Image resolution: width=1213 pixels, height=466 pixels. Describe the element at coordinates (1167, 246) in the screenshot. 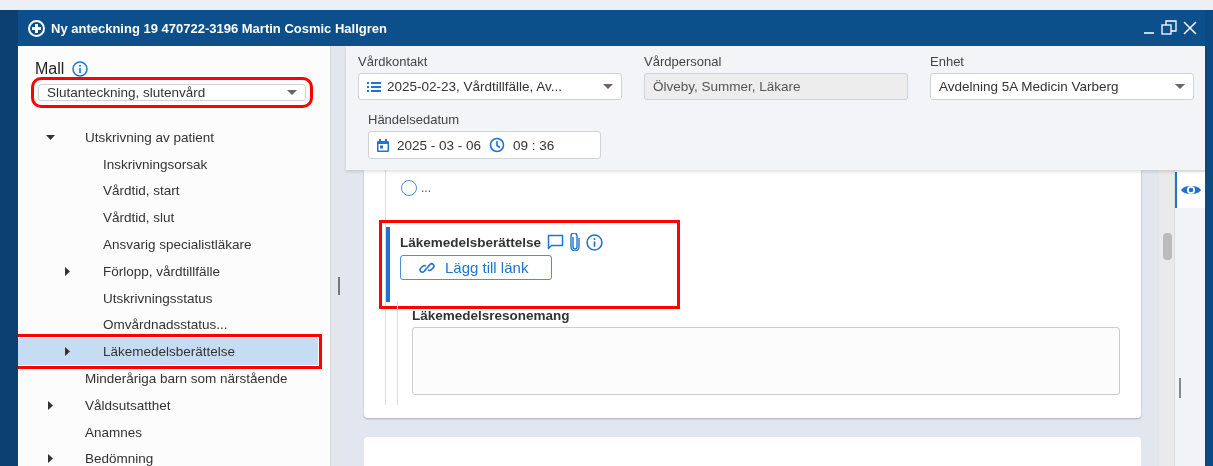

I see `scrollbar-thumb` at that location.